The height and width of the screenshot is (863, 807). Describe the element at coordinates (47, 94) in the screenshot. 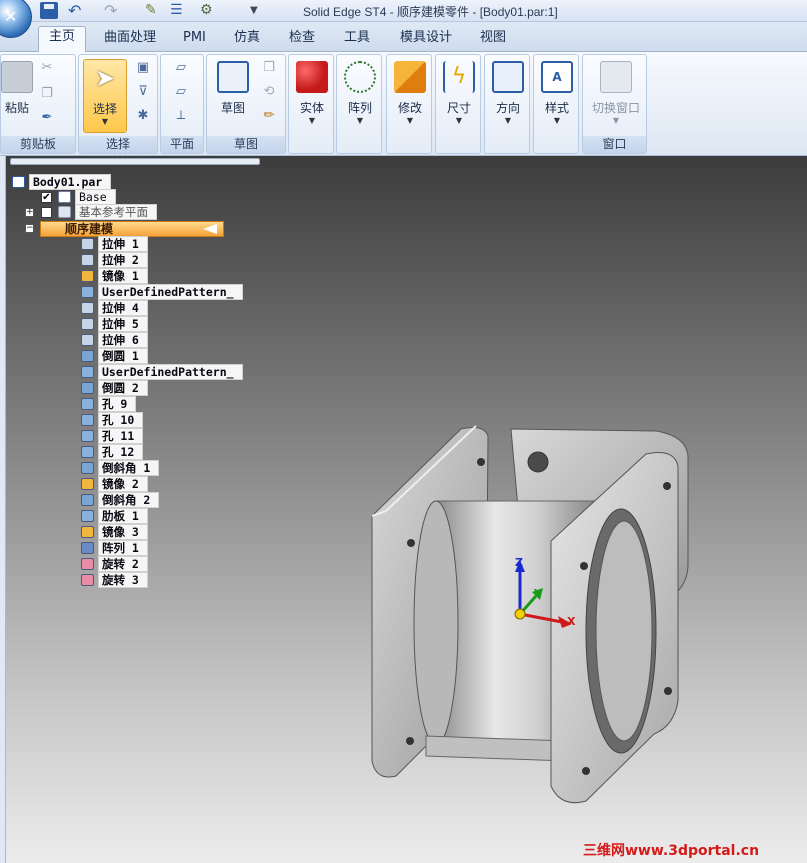

I see `copy-icon: ❐` at that location.